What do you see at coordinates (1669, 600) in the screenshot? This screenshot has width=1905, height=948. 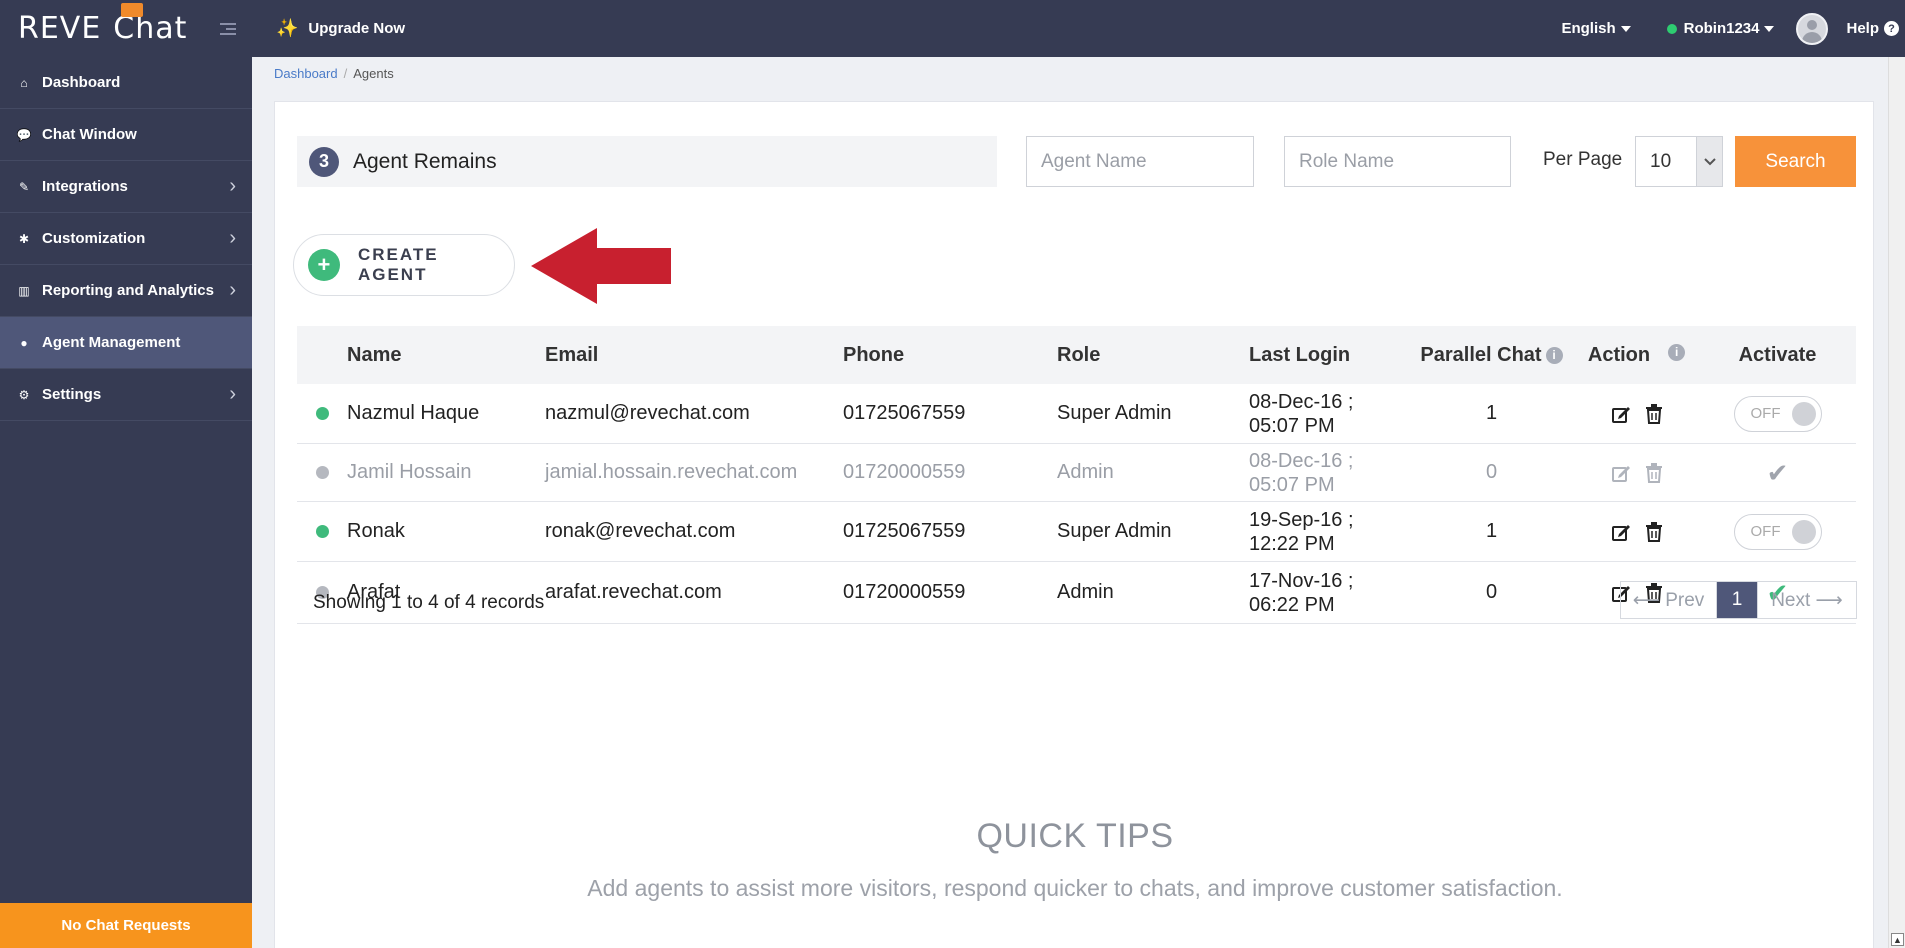 I see `prev-page-button: ⟵ Prev` at bounding box center [1669, 600].